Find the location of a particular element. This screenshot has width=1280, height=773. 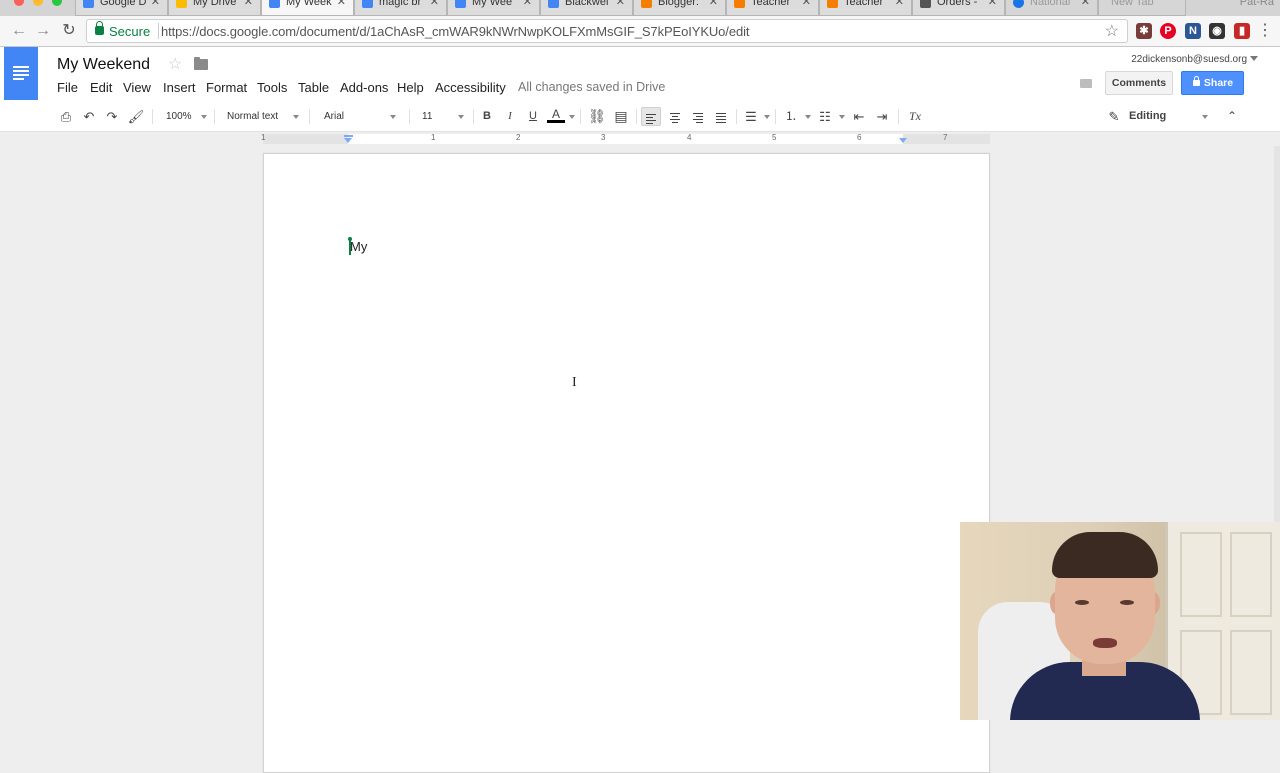

menu-addons: Add-ons is located at coordinates (364, 87).